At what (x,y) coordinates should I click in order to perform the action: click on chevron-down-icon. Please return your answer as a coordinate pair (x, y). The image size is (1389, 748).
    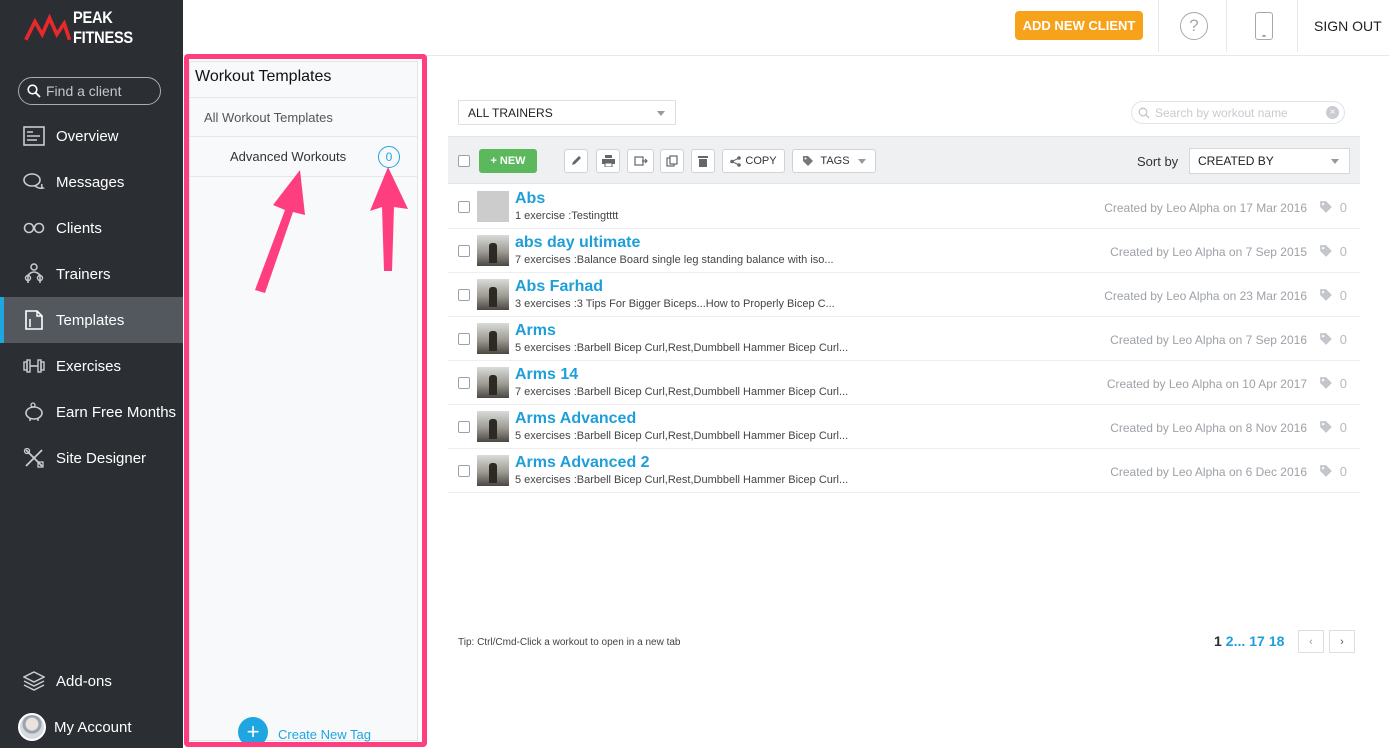
    Looking at the image, I should click on (661, 113).